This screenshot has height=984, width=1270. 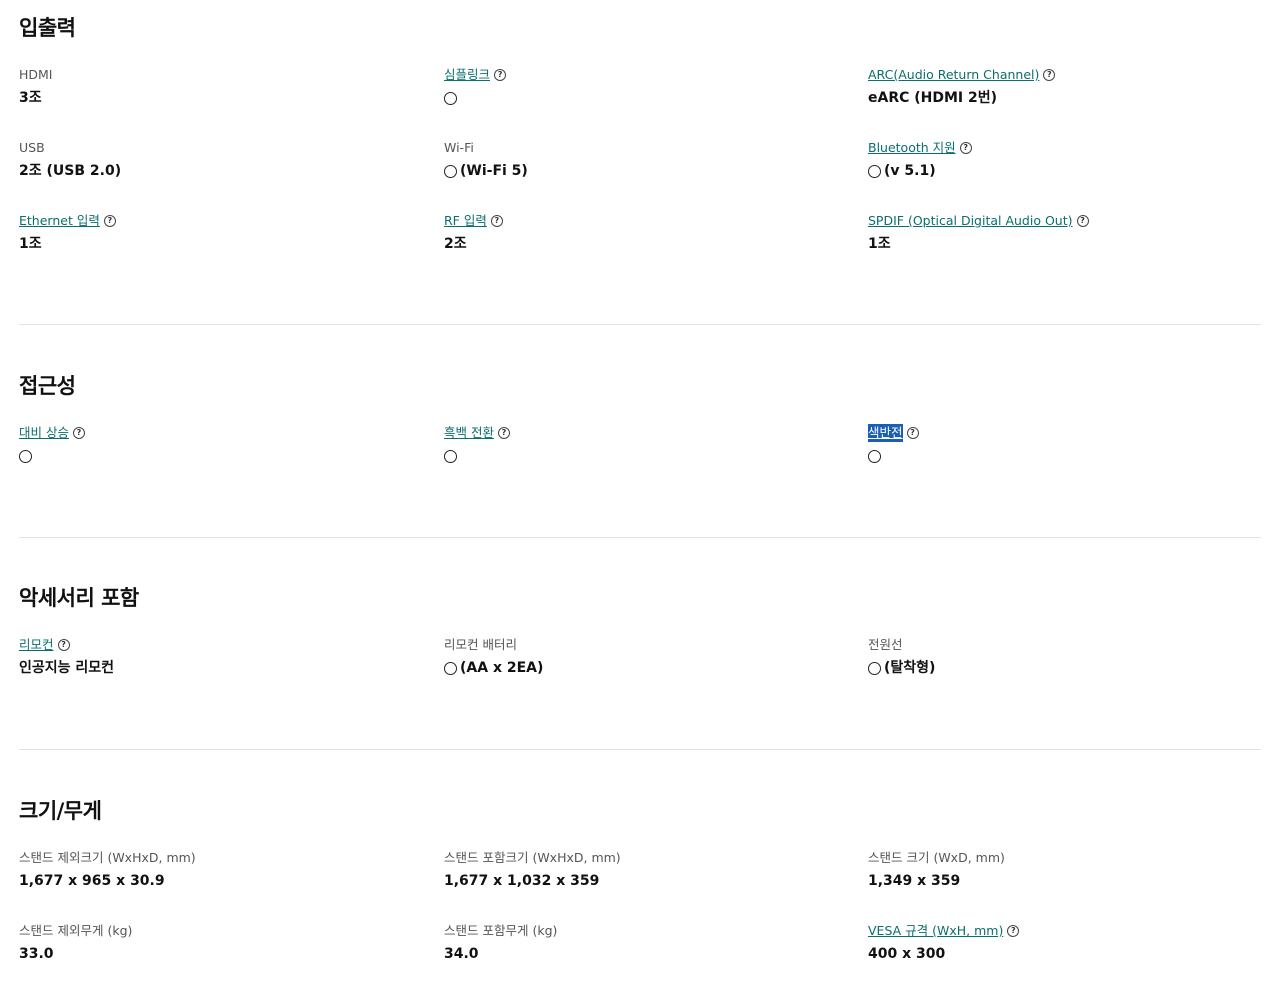 I want to click on spec-item-리모컨: 리모컨? 인공지능 리모컨, so click(x=219, y=657).